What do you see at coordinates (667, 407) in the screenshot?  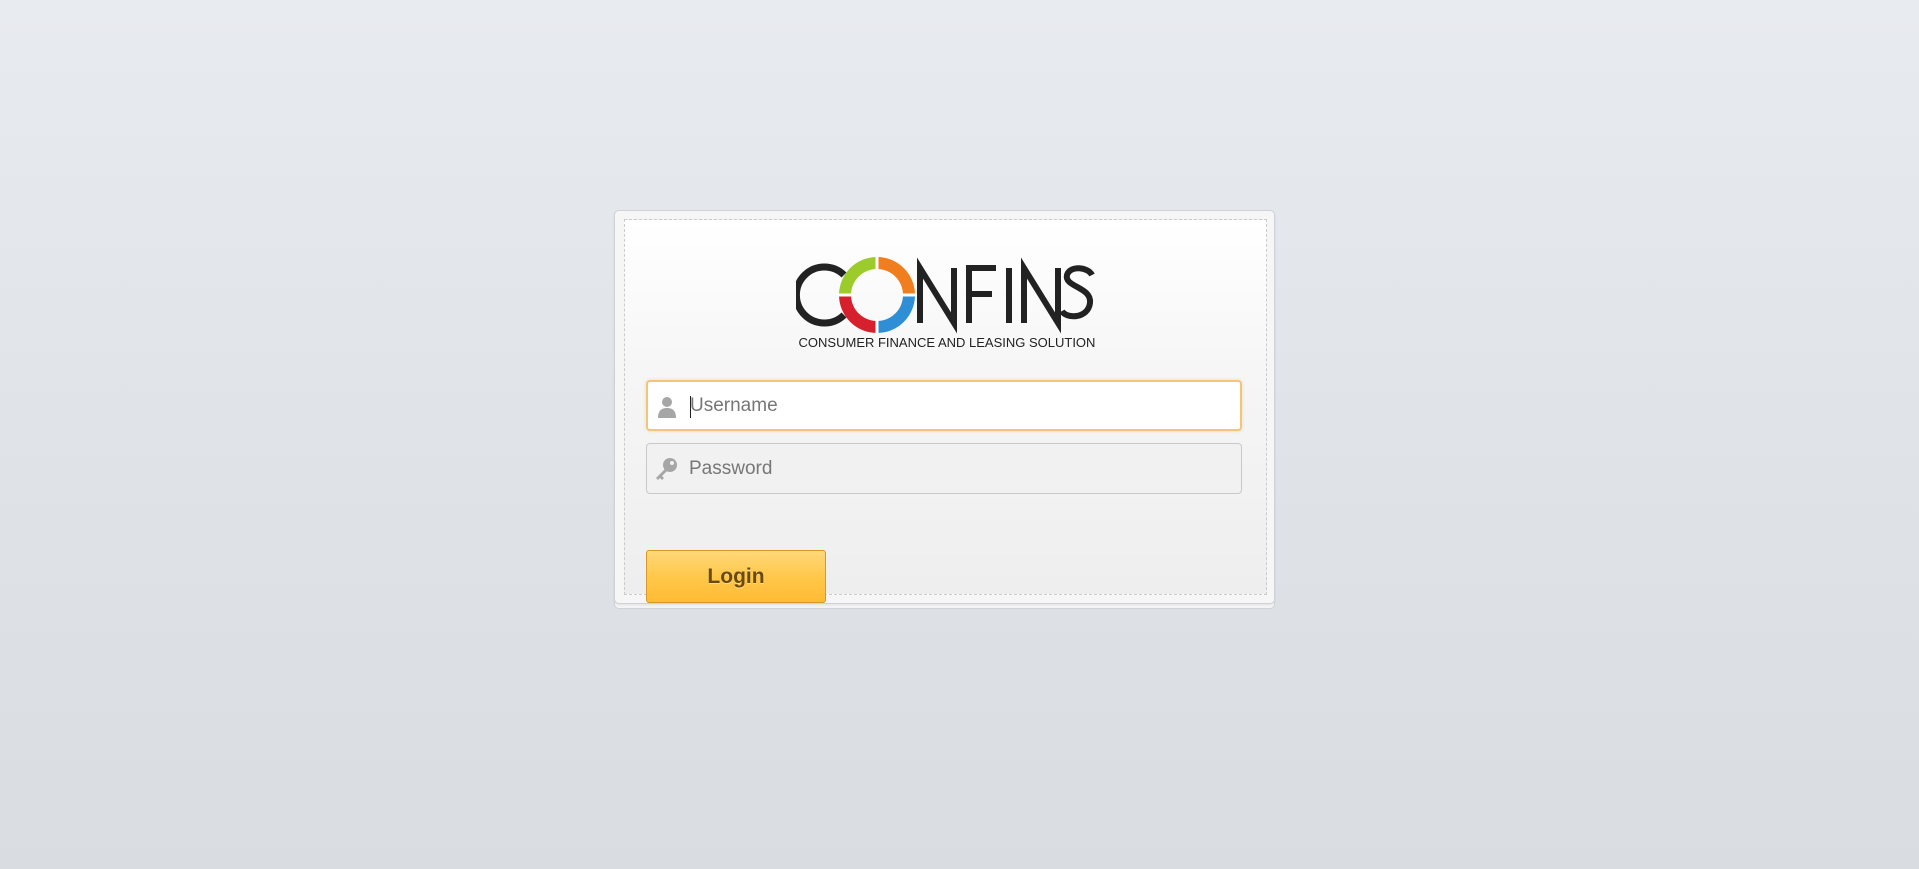 I see `user-icon` at bounding box center [667, 407].